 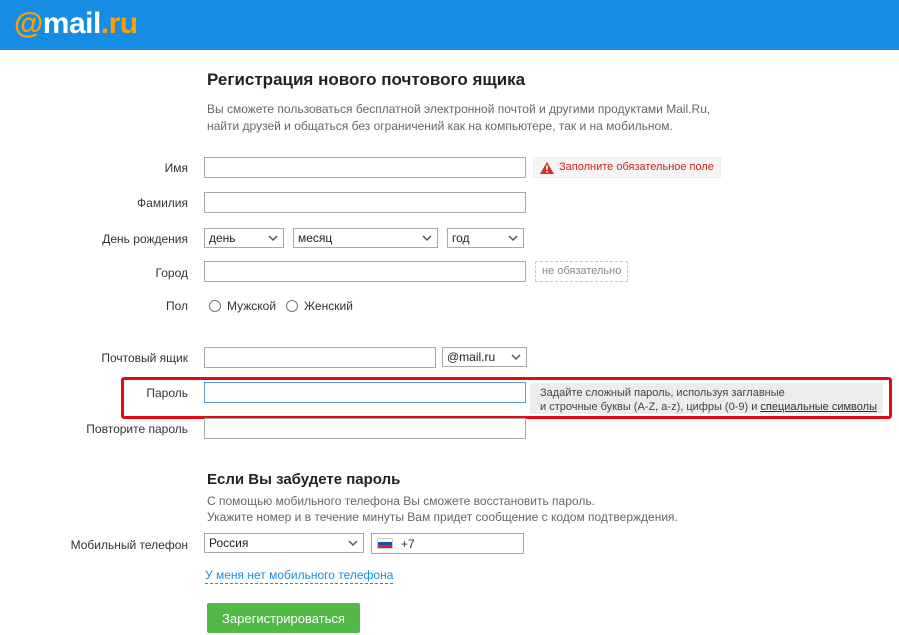 What do you see at coordinates (215, 306) in the screenshot?
I see `gender-male-radio` at bounding box center [215, 306].